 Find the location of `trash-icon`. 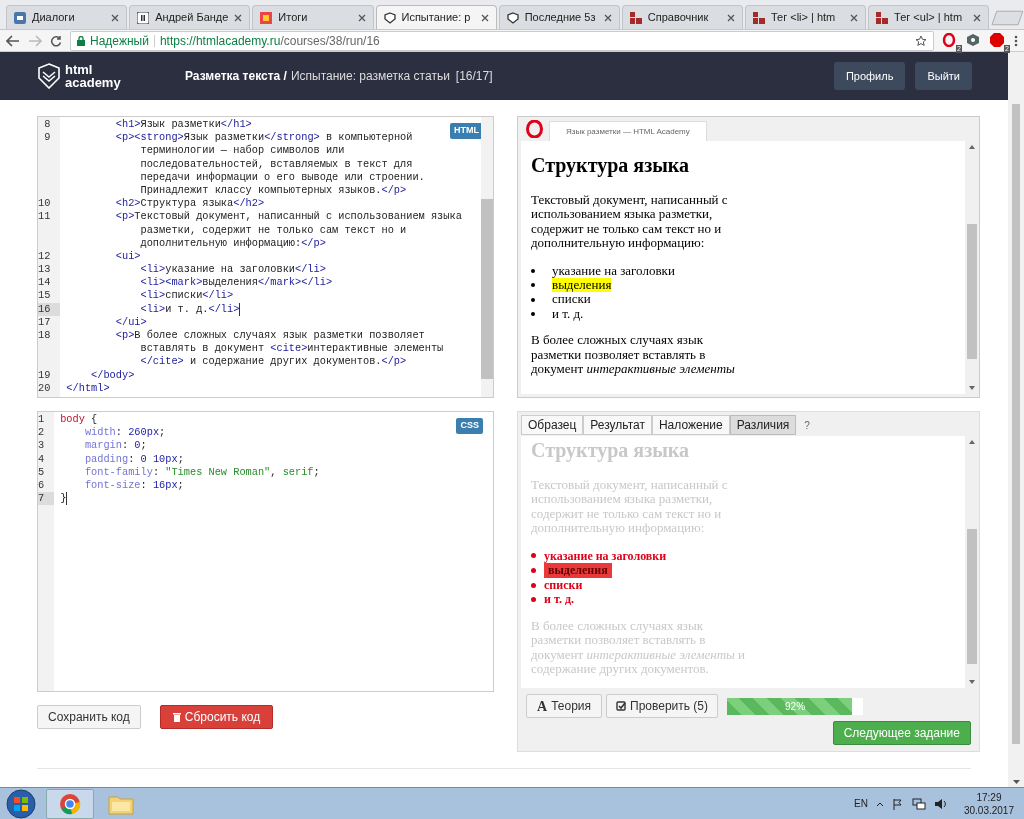

trash-icon is located at coordinates (176, 717).